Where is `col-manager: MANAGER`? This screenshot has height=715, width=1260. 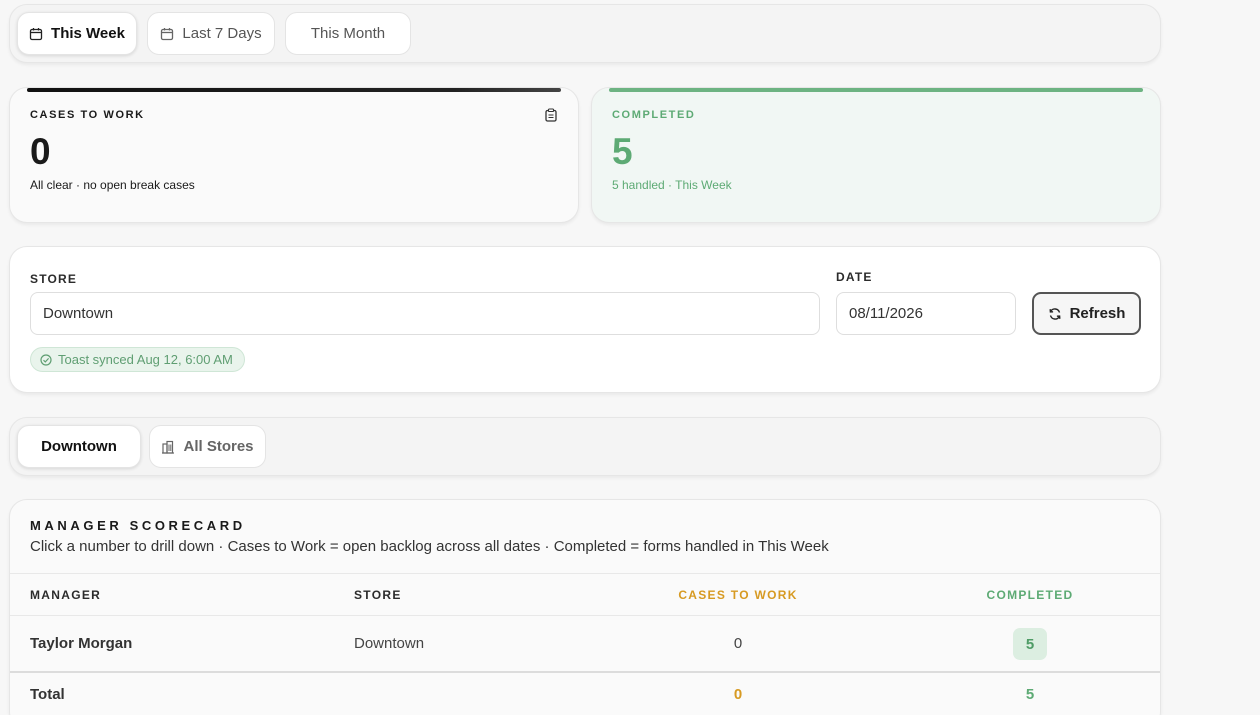 col-manager: MANAGER is located at coordinates (66, 595).